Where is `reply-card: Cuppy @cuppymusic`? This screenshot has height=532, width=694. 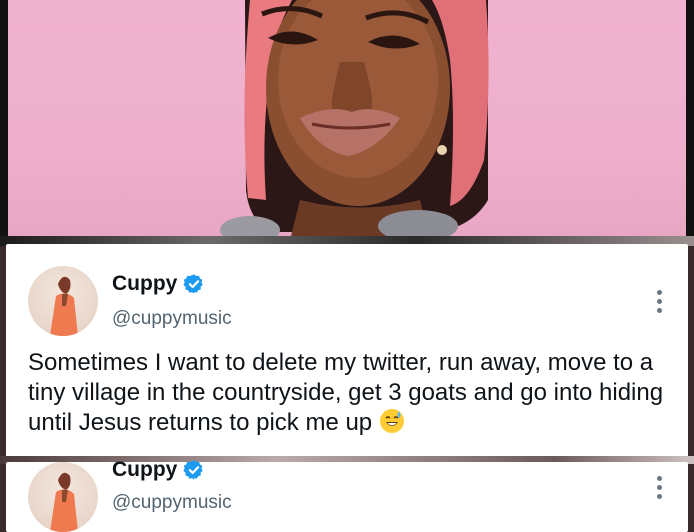
reply-card: Cuppy @cuppymusic is located at coordinates (347, 495).